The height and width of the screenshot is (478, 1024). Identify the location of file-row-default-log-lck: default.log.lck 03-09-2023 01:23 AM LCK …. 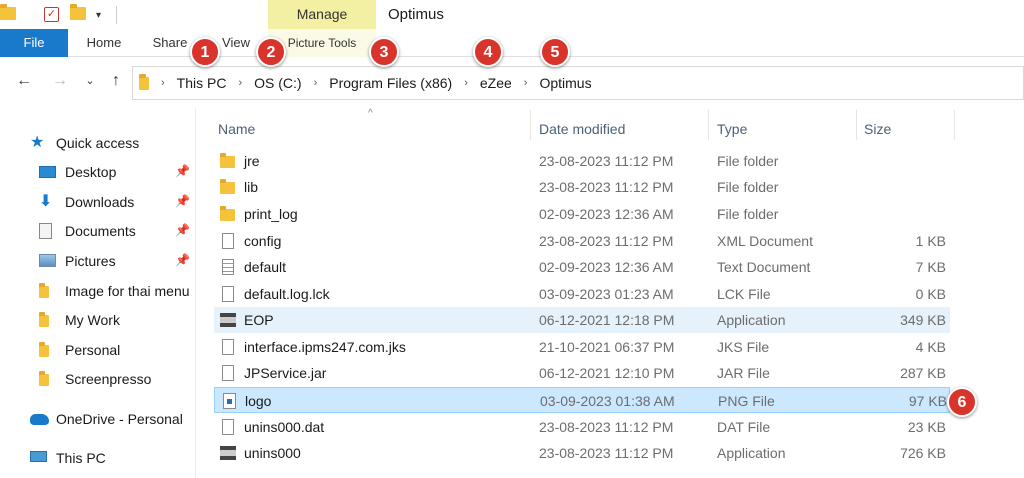
(582, 294).